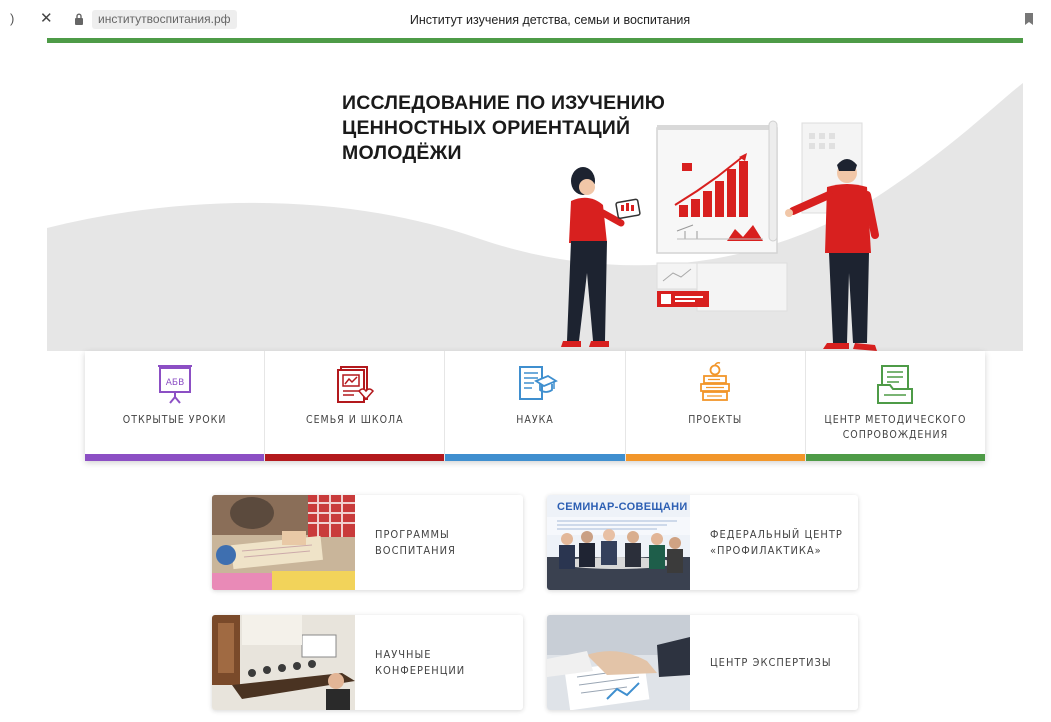 This screenshot has width=1051, height=722. Describe the element at coordinates (355, 406) in the screenshot. I see `category-family-school: Семья и школа` at that location.